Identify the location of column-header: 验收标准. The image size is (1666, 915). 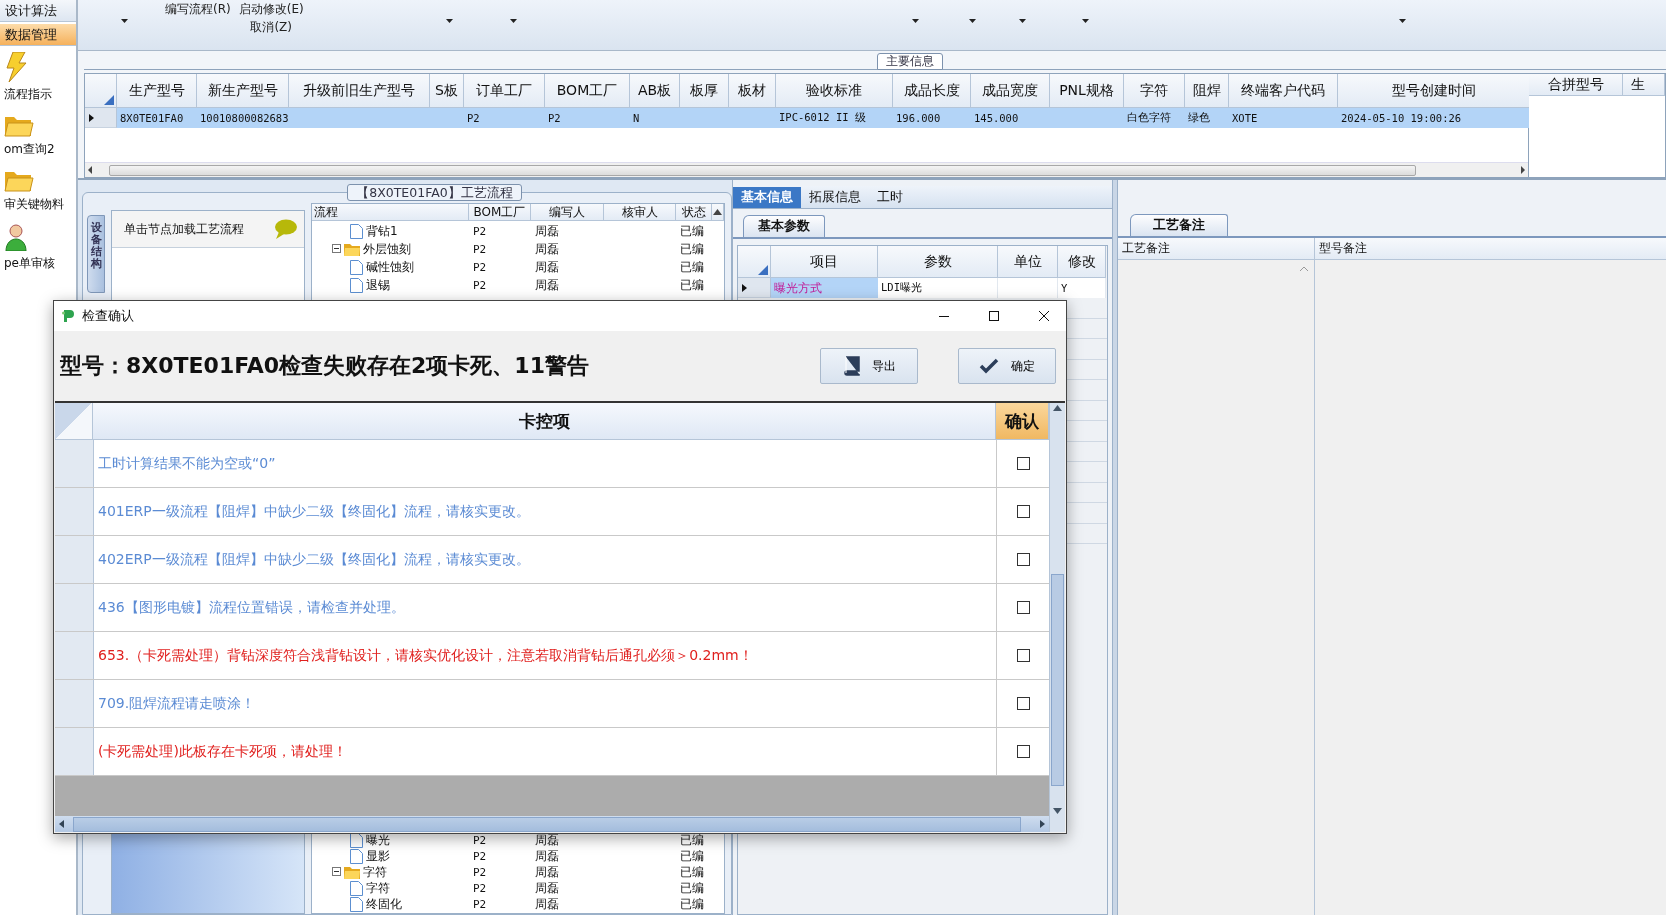
(834, 91).